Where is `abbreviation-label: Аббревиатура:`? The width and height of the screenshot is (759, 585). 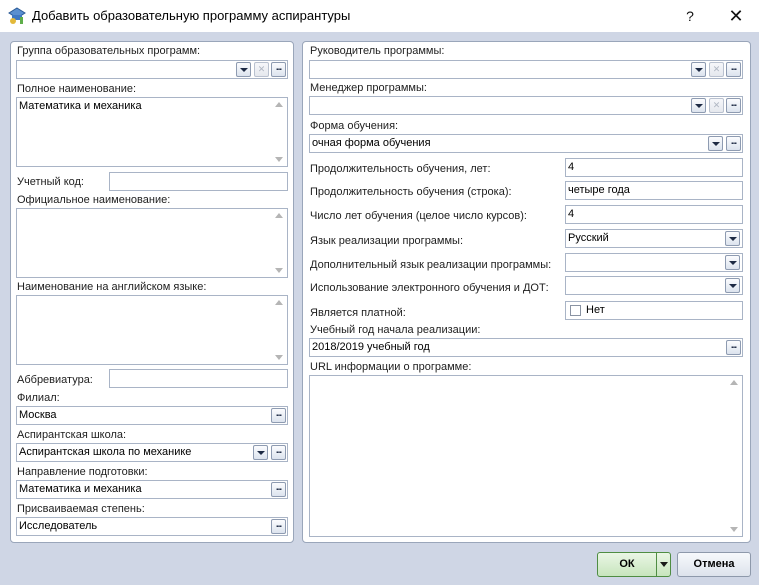 abbreviation-label: Аббревиатура: is located at coordinates (55, 380).